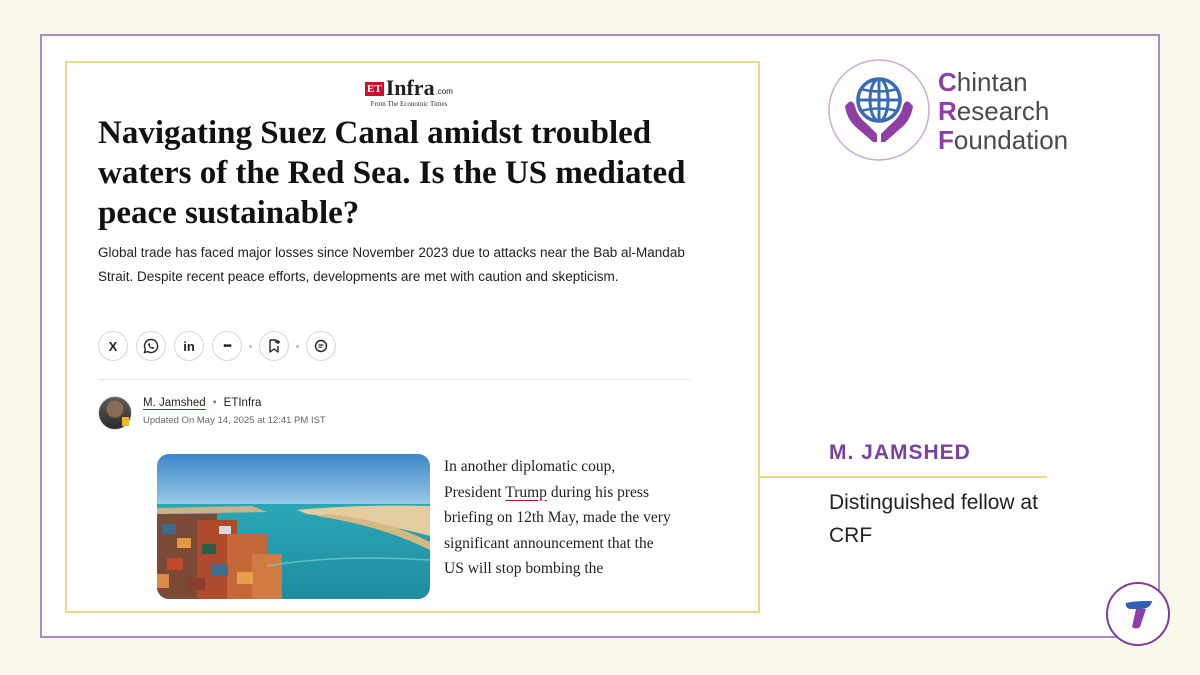  I want to click on share-linkedin-button: in, so click(189, 346).